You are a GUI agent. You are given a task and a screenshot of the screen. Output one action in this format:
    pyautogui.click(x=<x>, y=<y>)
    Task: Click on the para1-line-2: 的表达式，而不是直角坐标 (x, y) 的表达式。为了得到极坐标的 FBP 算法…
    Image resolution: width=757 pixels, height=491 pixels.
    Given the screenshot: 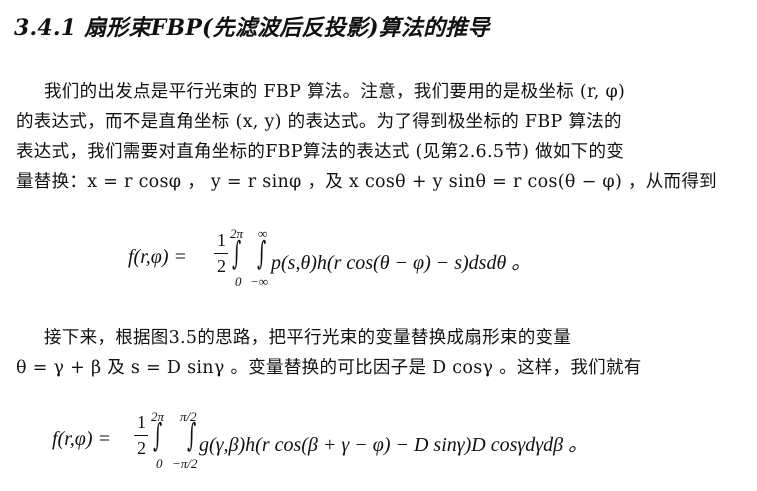 What is the action you would take?
    pyautogui.click(x=319, y=122)
    